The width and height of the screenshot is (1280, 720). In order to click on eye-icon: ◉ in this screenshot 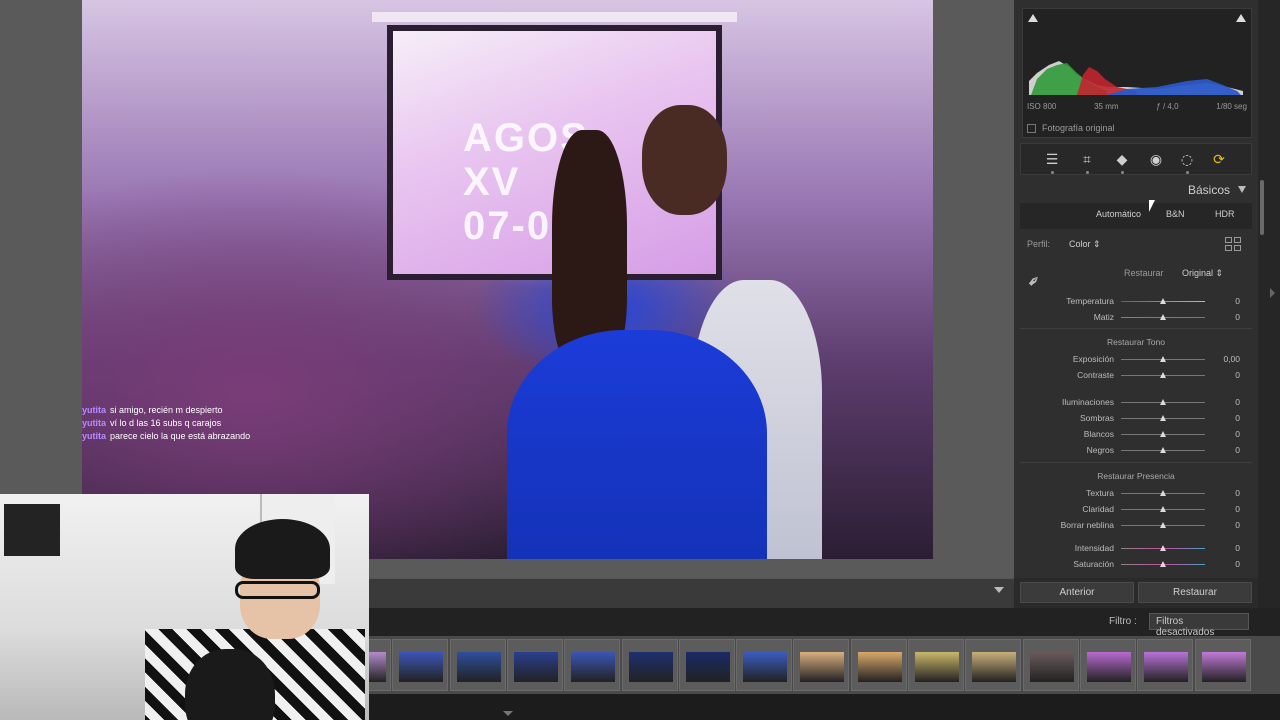, I will do `click(1156, 160)`.